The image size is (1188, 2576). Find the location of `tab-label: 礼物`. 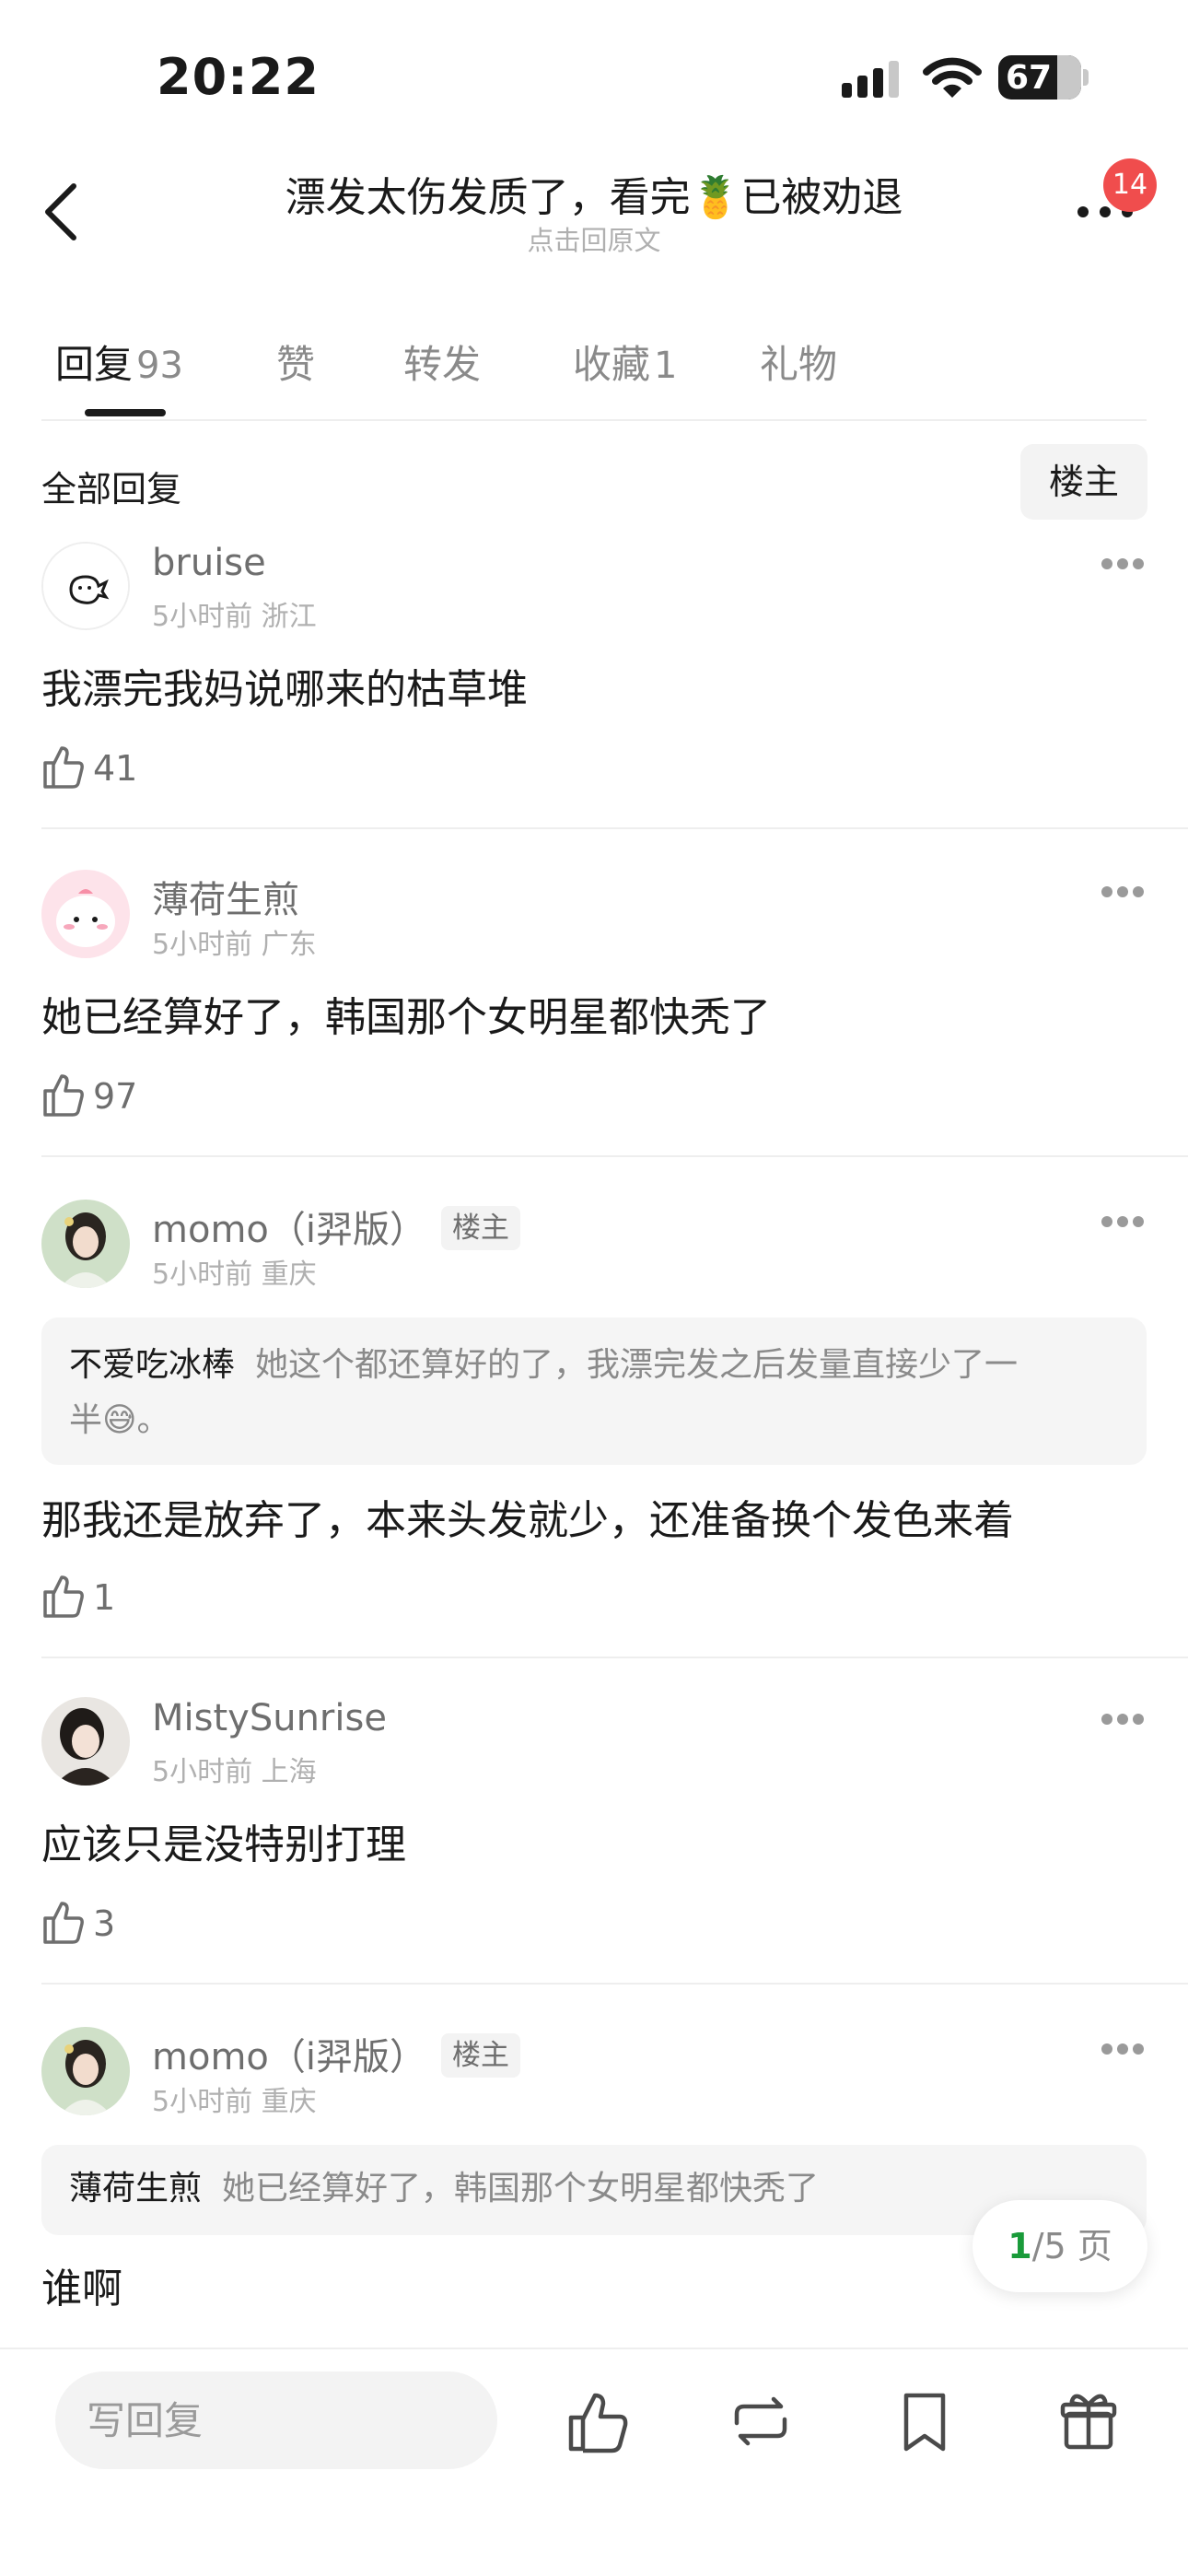

tab-label: 礼物 is located at coordinates (799, 364).